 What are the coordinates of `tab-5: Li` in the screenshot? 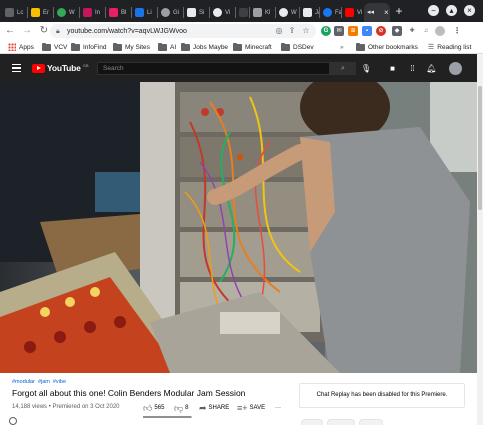 It's located at (145, 12).